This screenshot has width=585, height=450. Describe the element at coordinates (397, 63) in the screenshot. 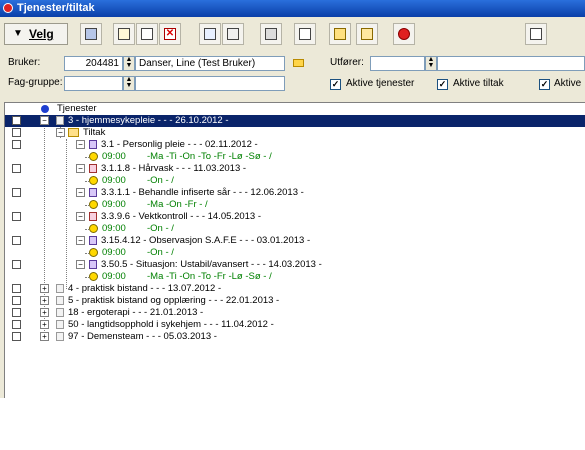

I see `utforer-field` at that location.